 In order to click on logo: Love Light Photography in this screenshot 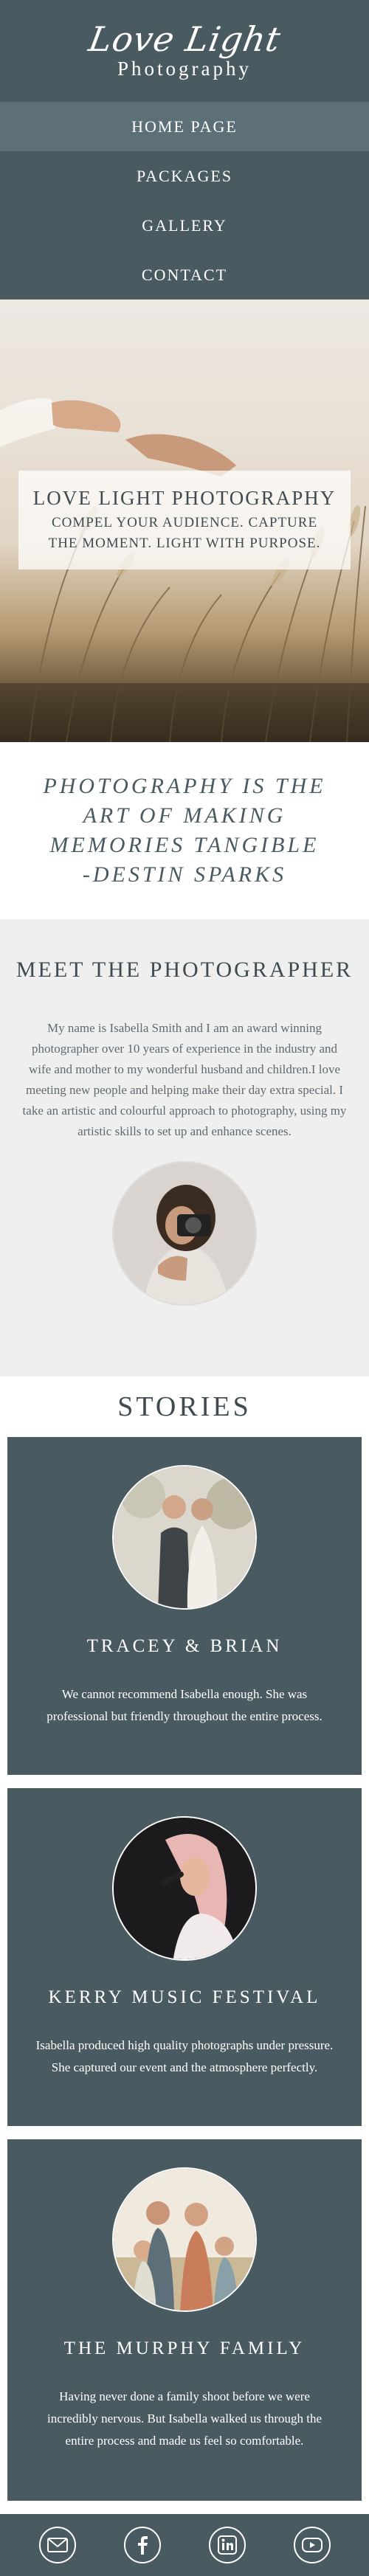, I will do `click(184, 51)`.